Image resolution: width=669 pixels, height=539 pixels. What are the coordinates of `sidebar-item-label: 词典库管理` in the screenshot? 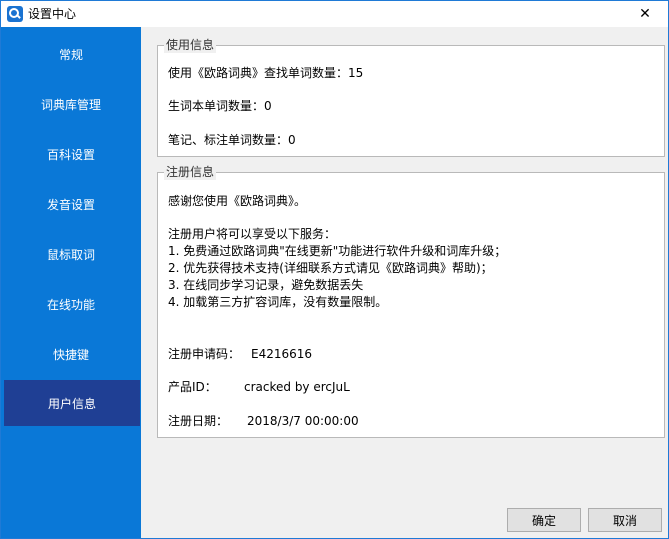 It's located at (70, 104).